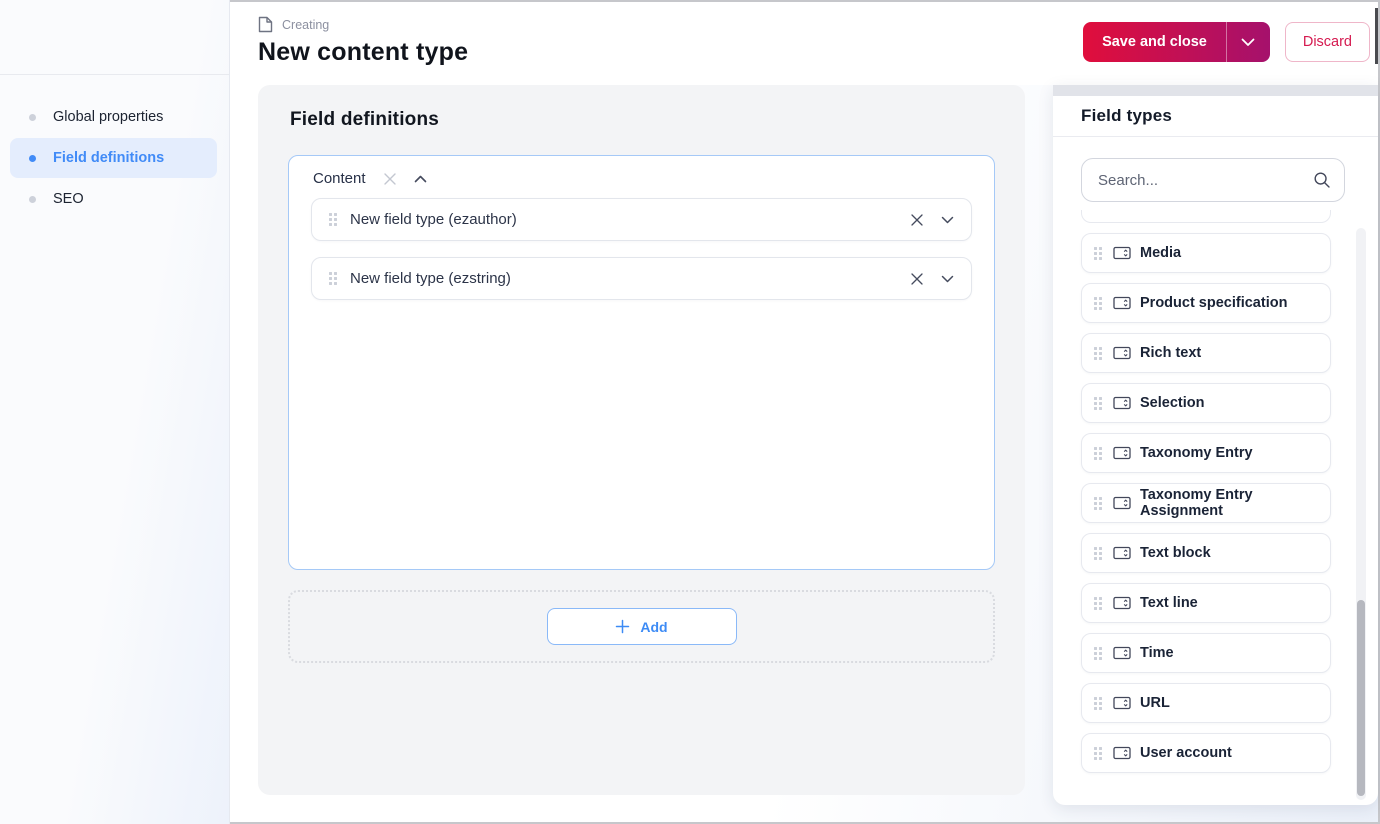 Image resolution: width=1380 pixels, height=824 pixels. What do you see at coordinates (339, 178) in the screenshot?
I see `group-label: Content` at bounding box center [339, 178].